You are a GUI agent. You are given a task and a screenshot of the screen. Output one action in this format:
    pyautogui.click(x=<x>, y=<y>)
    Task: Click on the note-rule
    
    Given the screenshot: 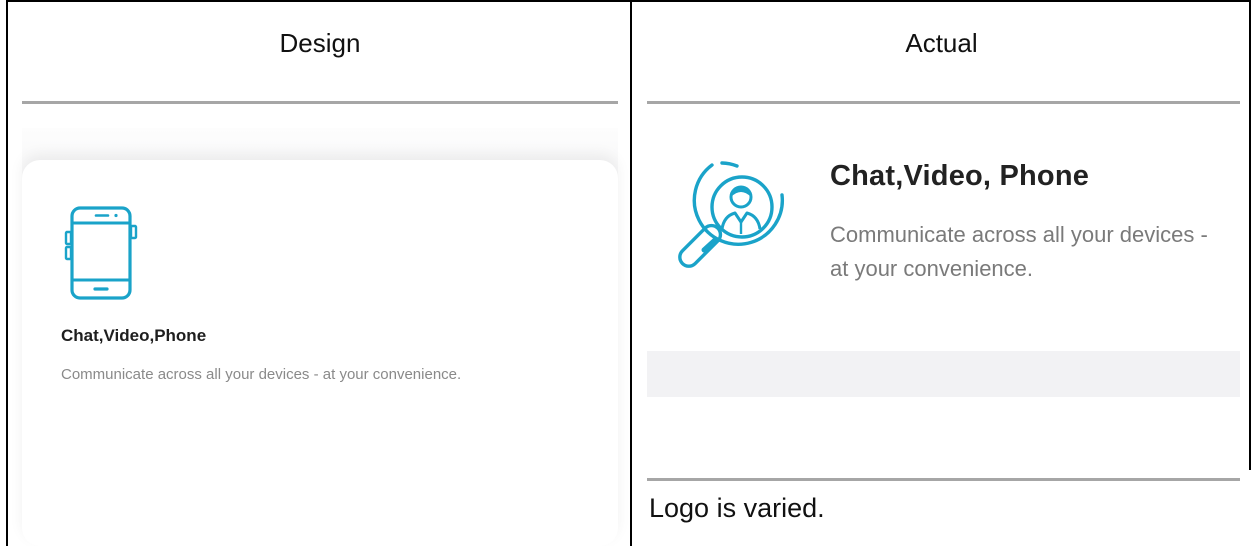 What is the action you would take?
    pyautogui.click(x=943, y=479)
    